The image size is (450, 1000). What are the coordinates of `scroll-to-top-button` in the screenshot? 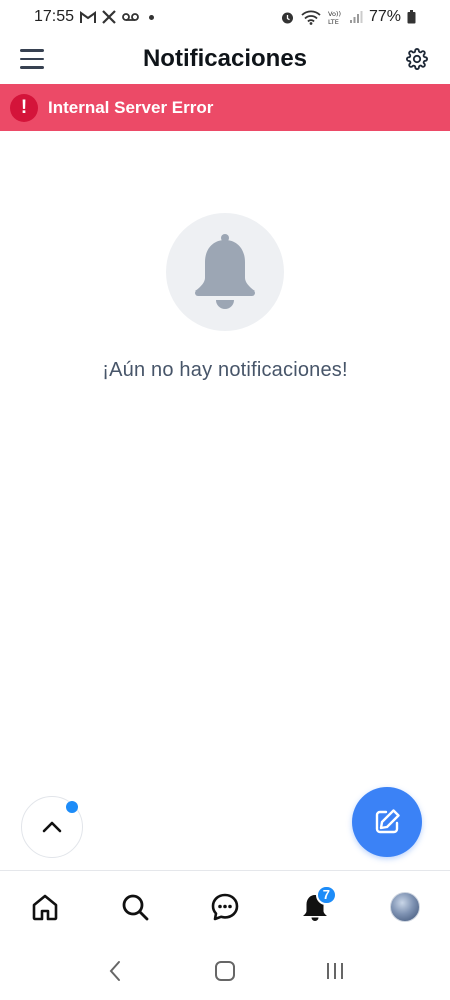 It's located at (52, 827).